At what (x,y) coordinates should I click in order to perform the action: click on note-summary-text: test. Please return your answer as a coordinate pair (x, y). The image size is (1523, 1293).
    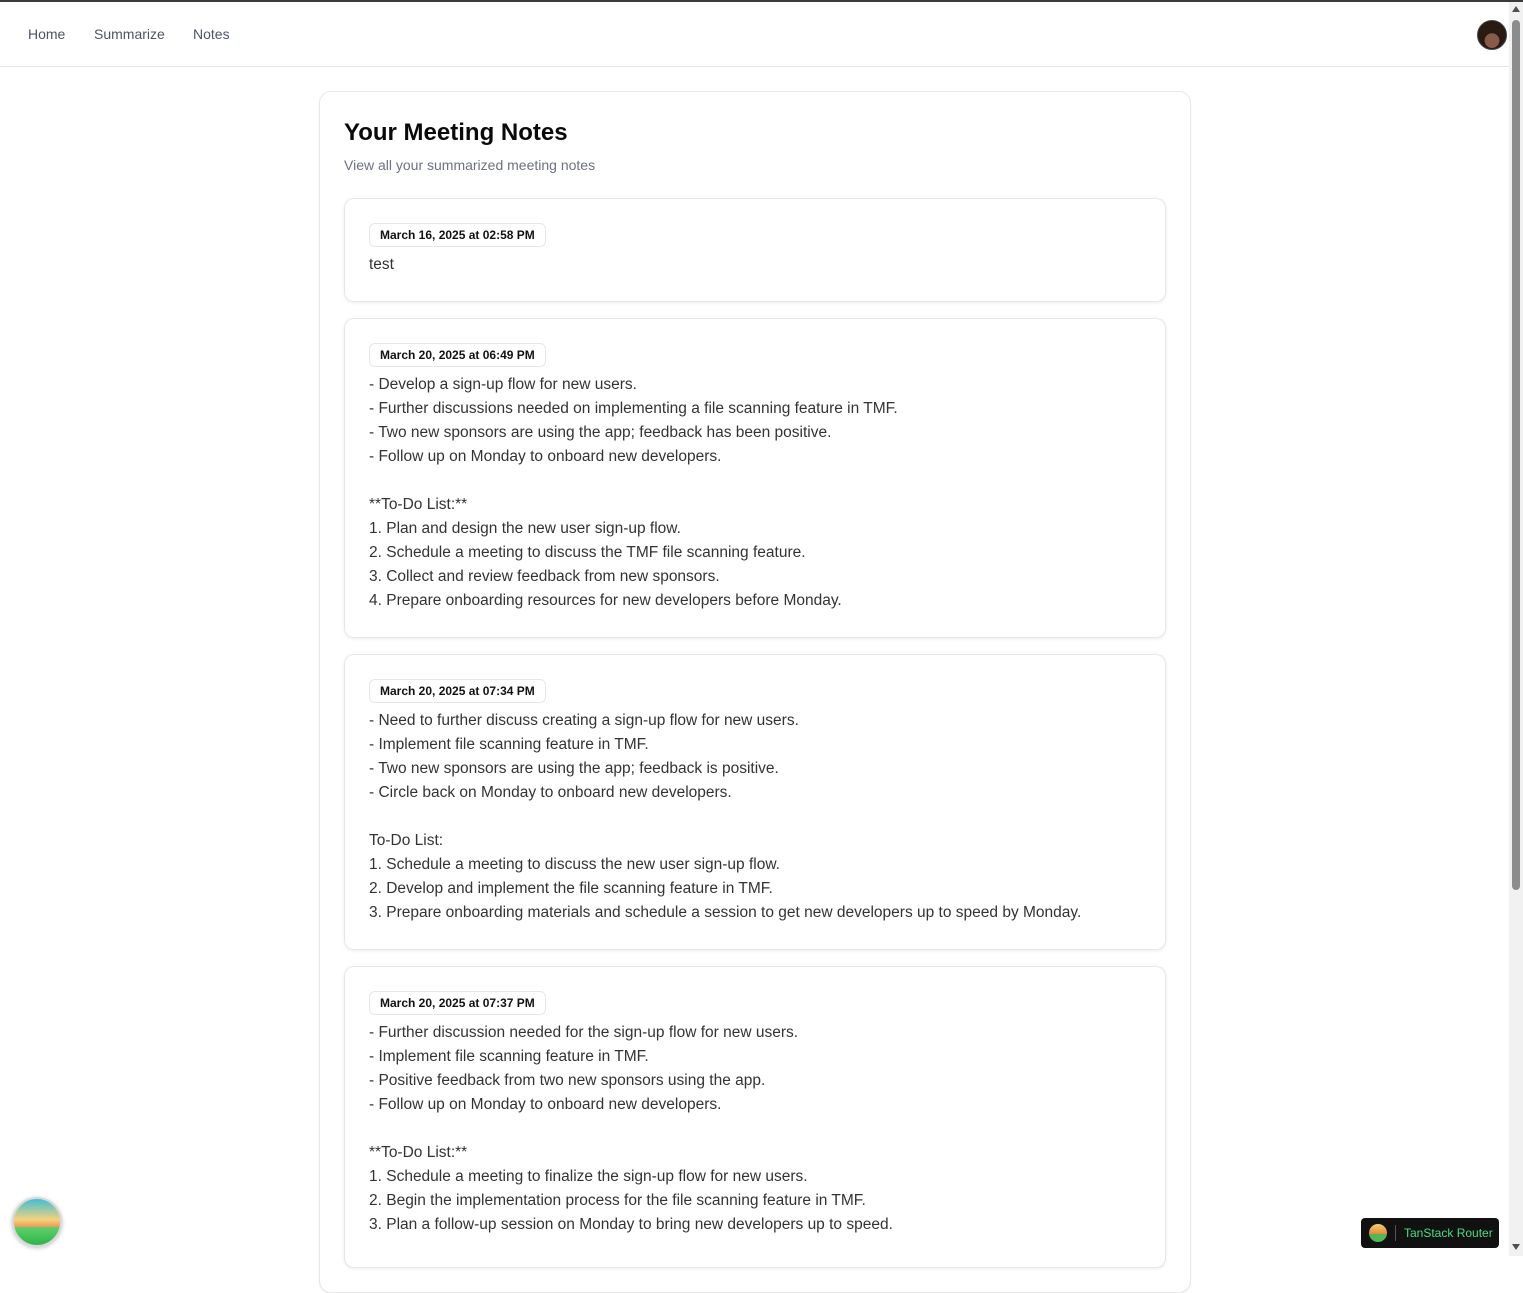
    Looking at the image, I should click on (381, 264).